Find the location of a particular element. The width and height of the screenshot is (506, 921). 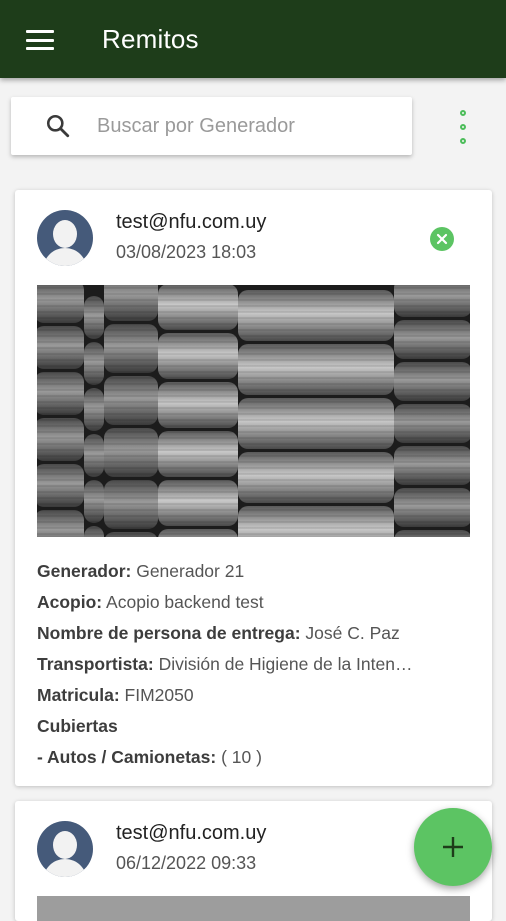

detail-value: Acopio backend test is located at coordinates (185, 602).